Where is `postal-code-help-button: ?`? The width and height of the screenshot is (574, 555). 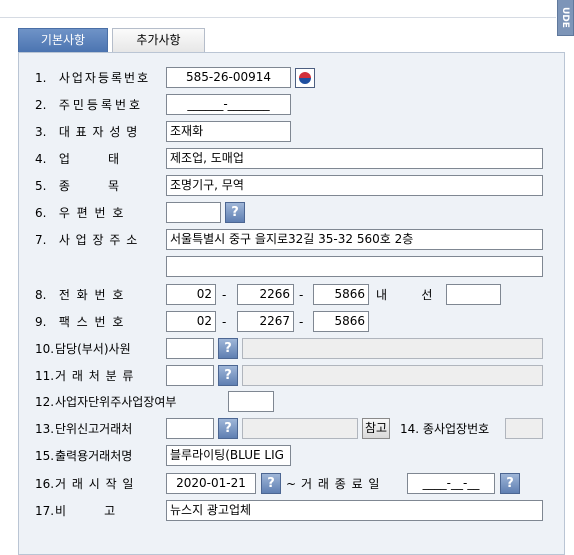 postal-code-help-button: ? is located at coordinates (235, 212).